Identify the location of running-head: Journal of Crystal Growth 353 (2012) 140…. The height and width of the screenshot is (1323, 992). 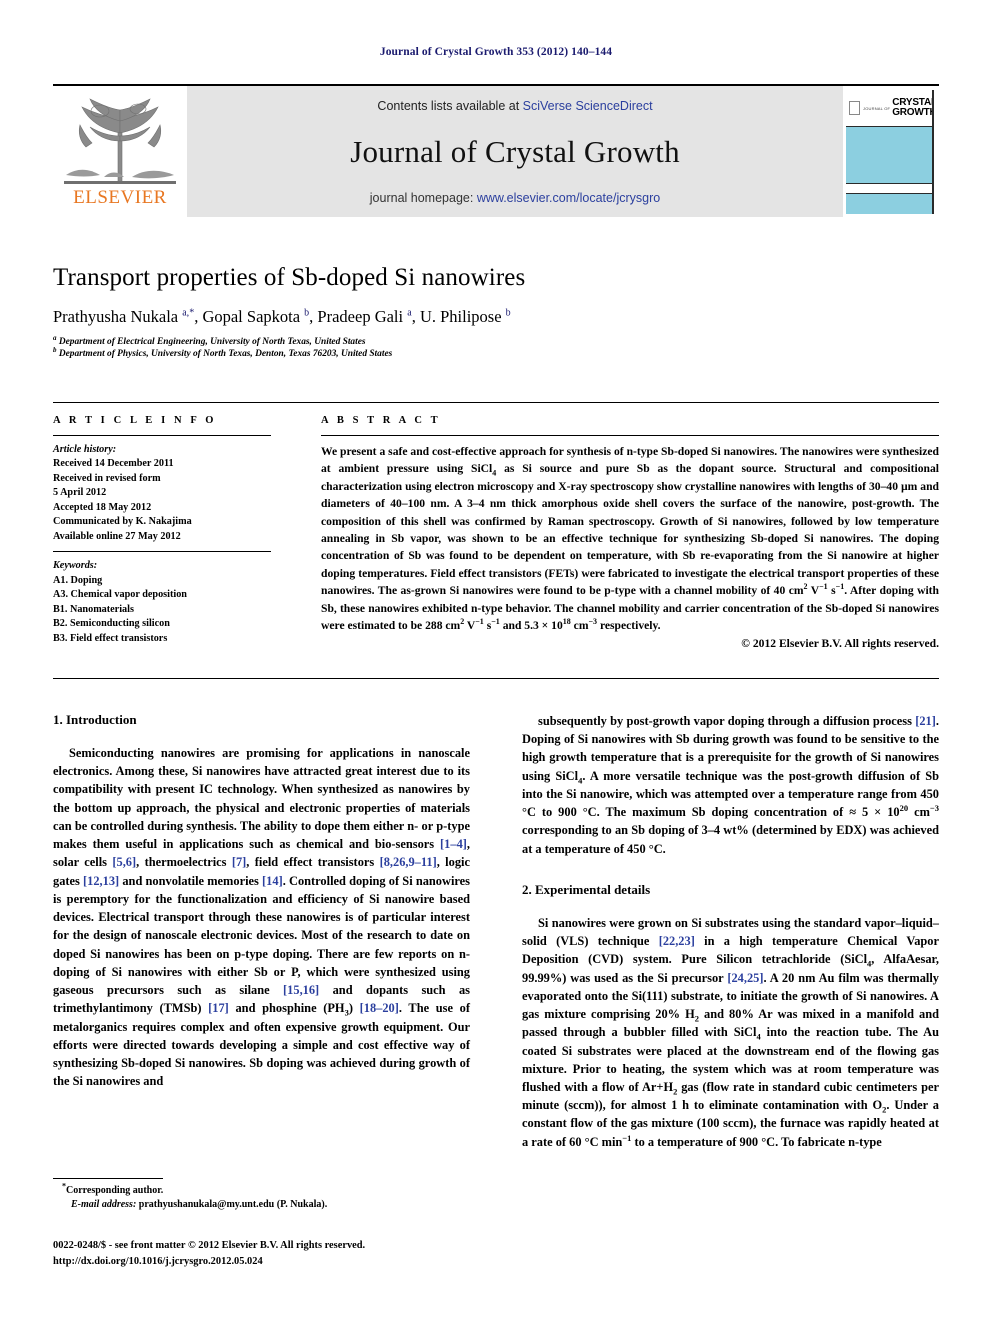
(496, 52).